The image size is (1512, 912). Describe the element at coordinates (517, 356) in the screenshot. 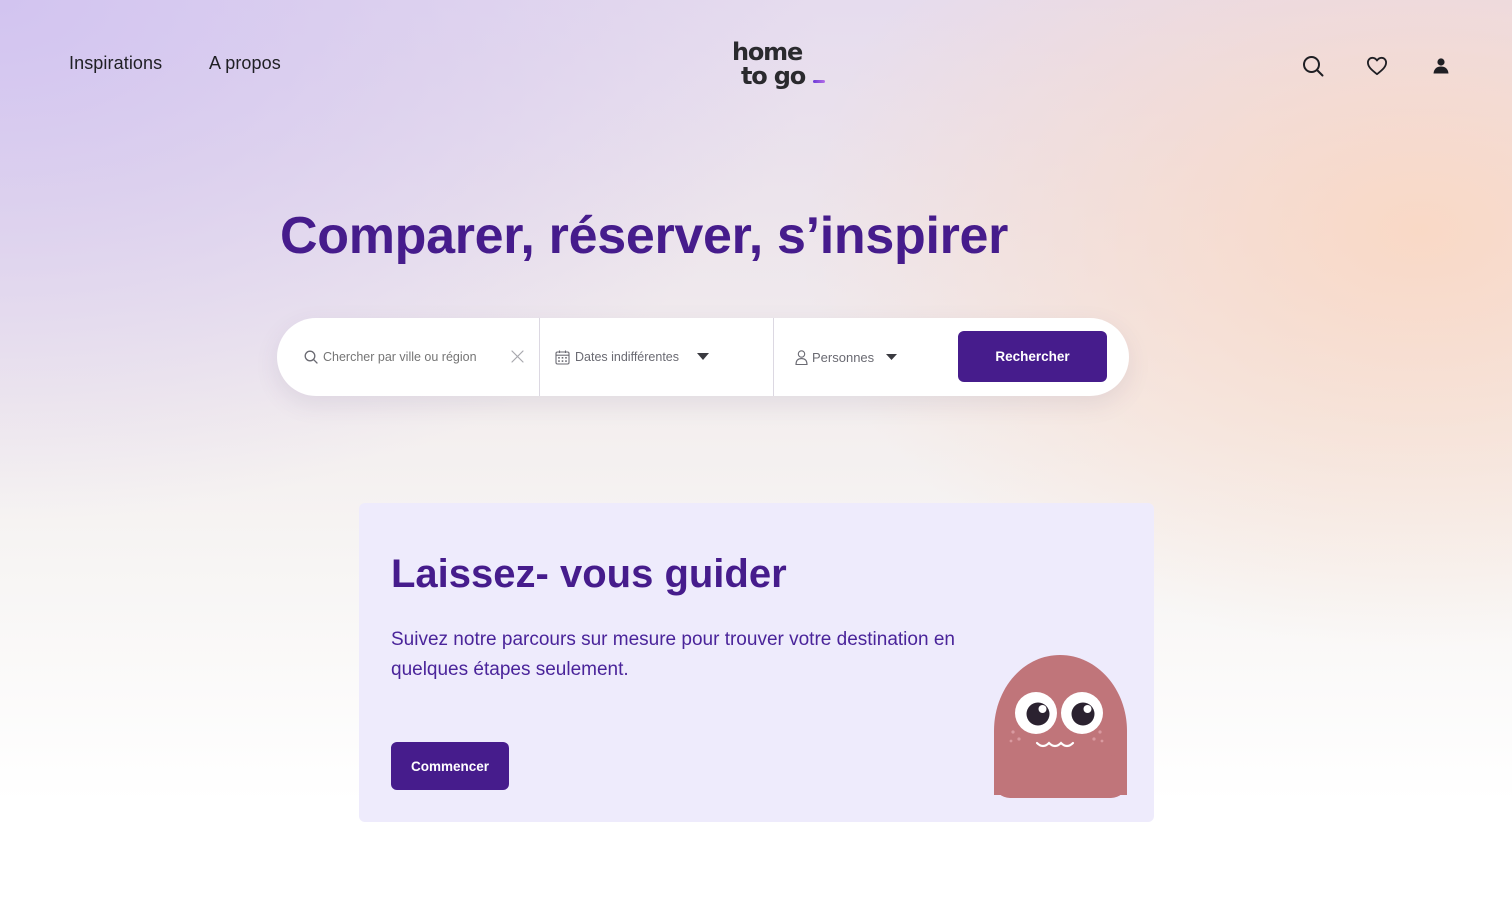

I see `clear-icon` at that location.